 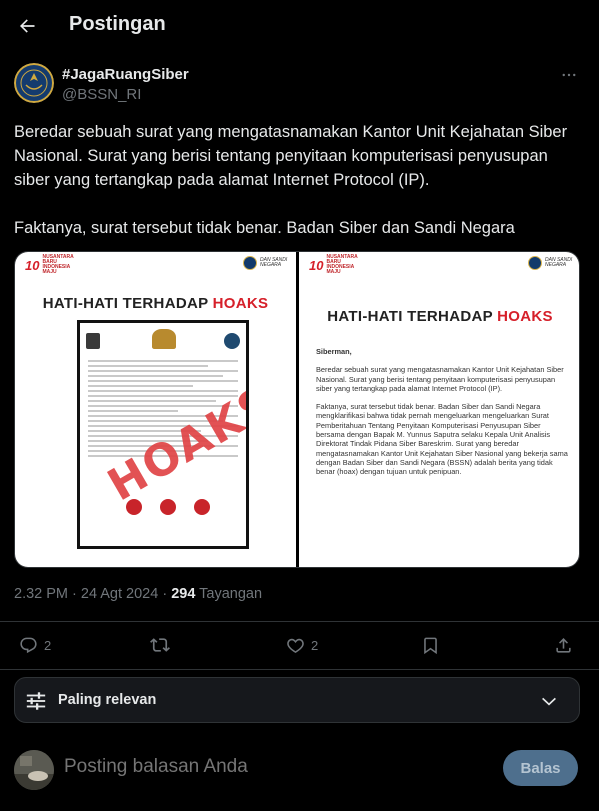 I want to click on bookmark-button, so click(x=430, y=645).